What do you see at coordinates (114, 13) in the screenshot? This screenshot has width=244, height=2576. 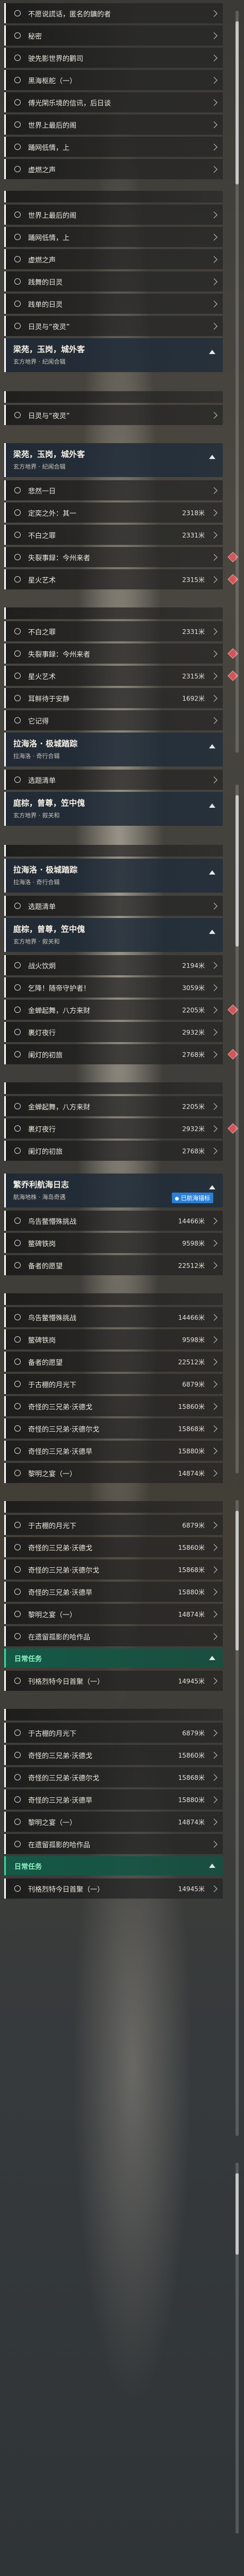 I see `quest-row: 不愿说謊话，匿名的鑛的者` at bounding box center [114, 13].